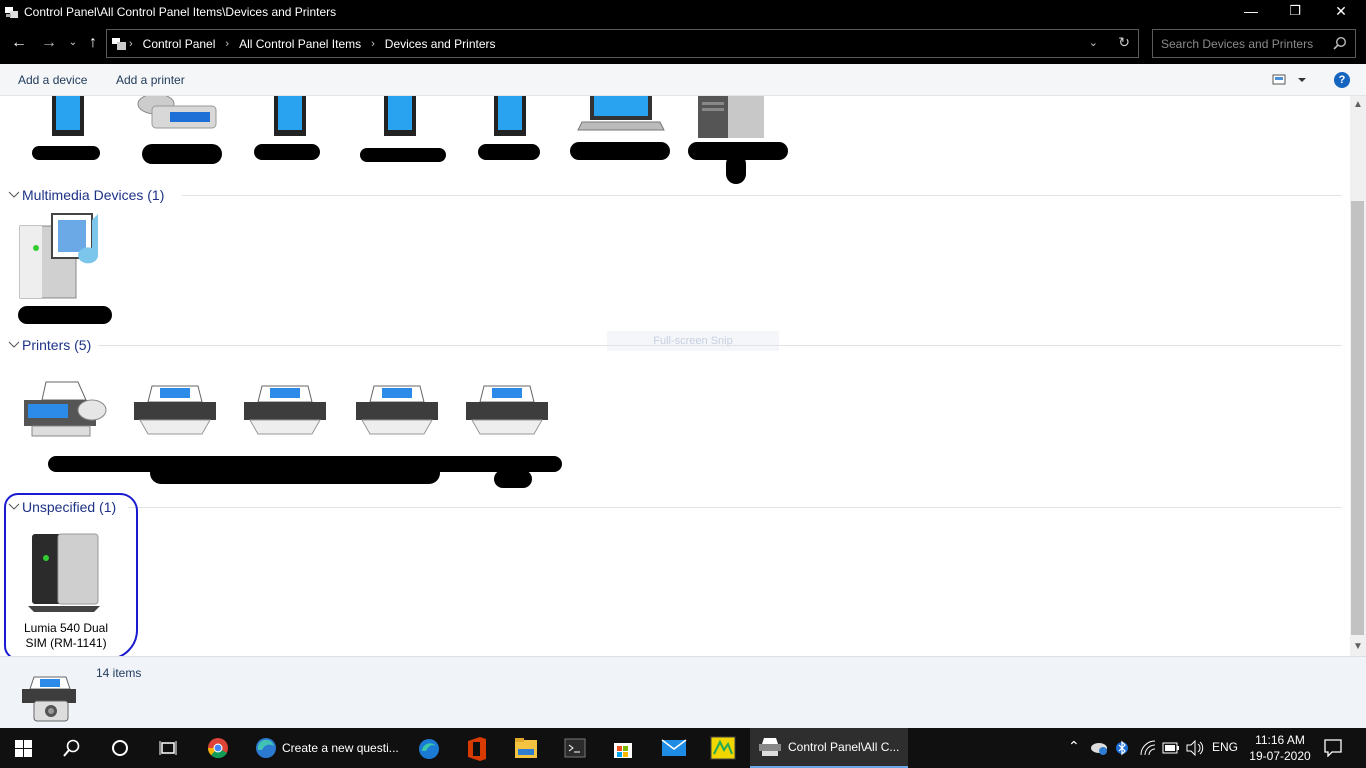  Describe the element at coordinates (526, 748) in the screenshot. I see `file-explorer-icon` at that location.